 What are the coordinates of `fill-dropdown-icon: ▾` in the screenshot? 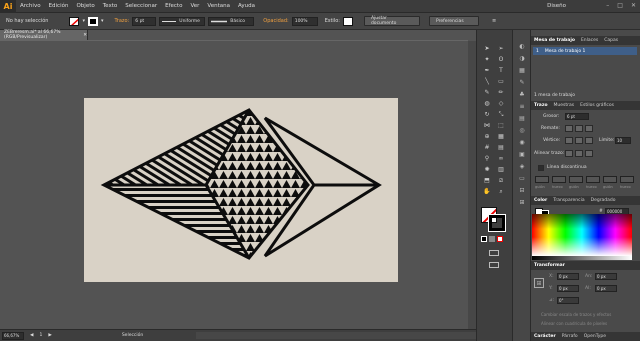 It's located at (83, 21).